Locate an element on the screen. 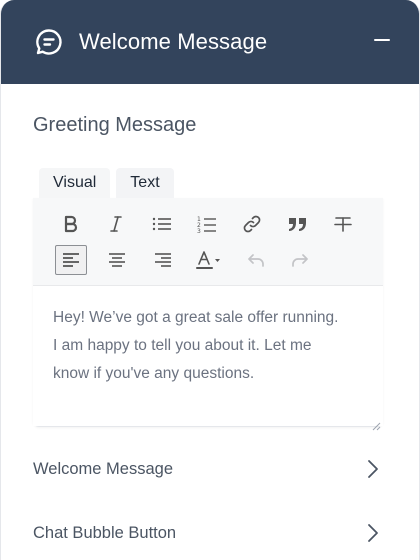 The width and height of the screenshot is (420, 560). italic-icon is located at coordinates (115, 224).